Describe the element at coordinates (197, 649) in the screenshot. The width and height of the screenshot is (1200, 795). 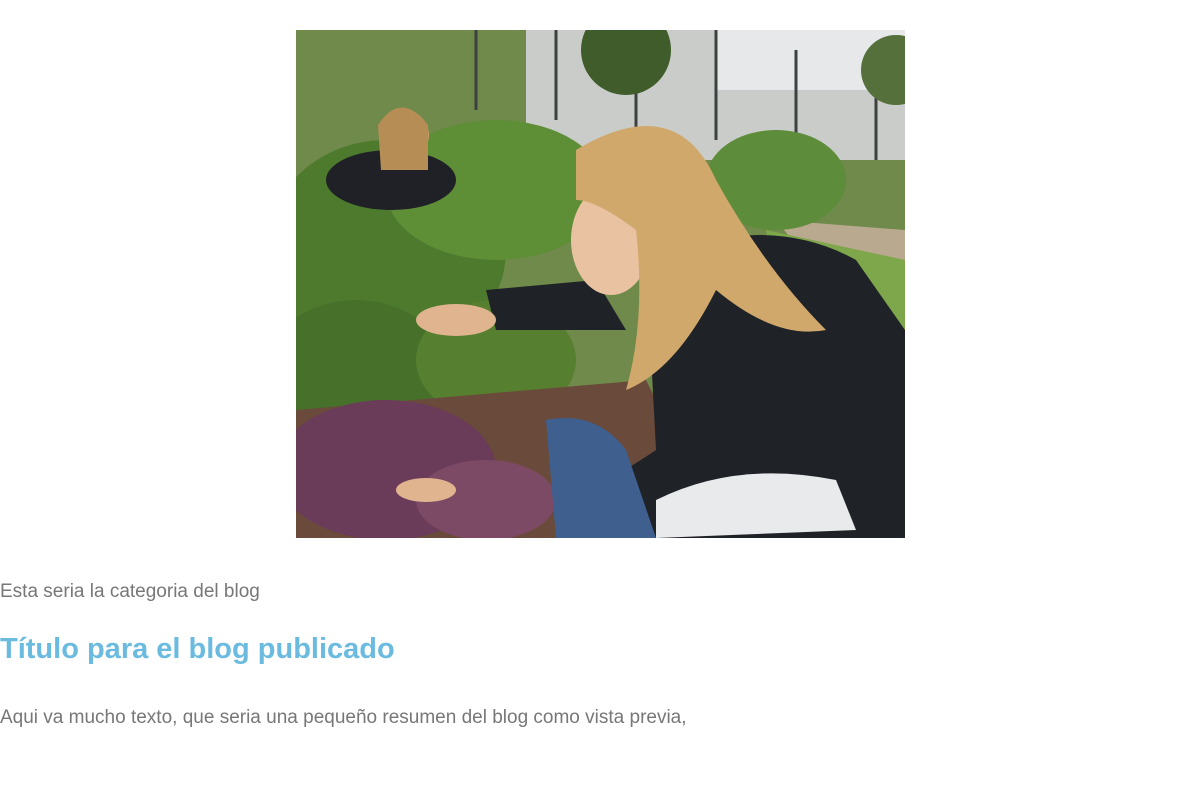
I see `blog-title: Título para el blog publicado` at that location.